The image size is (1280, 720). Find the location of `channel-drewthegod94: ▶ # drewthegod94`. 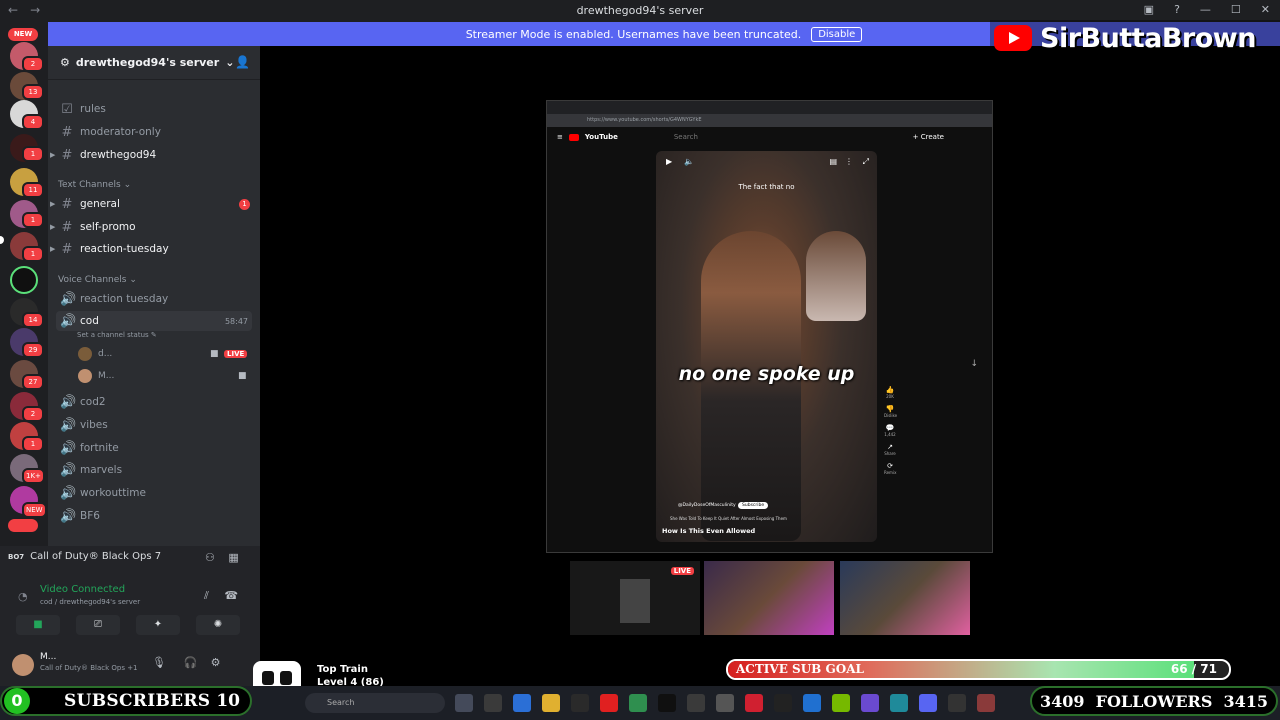

channel-drewthegod94: ▶ # drewthegod94 is located at coordinates (151, 155).